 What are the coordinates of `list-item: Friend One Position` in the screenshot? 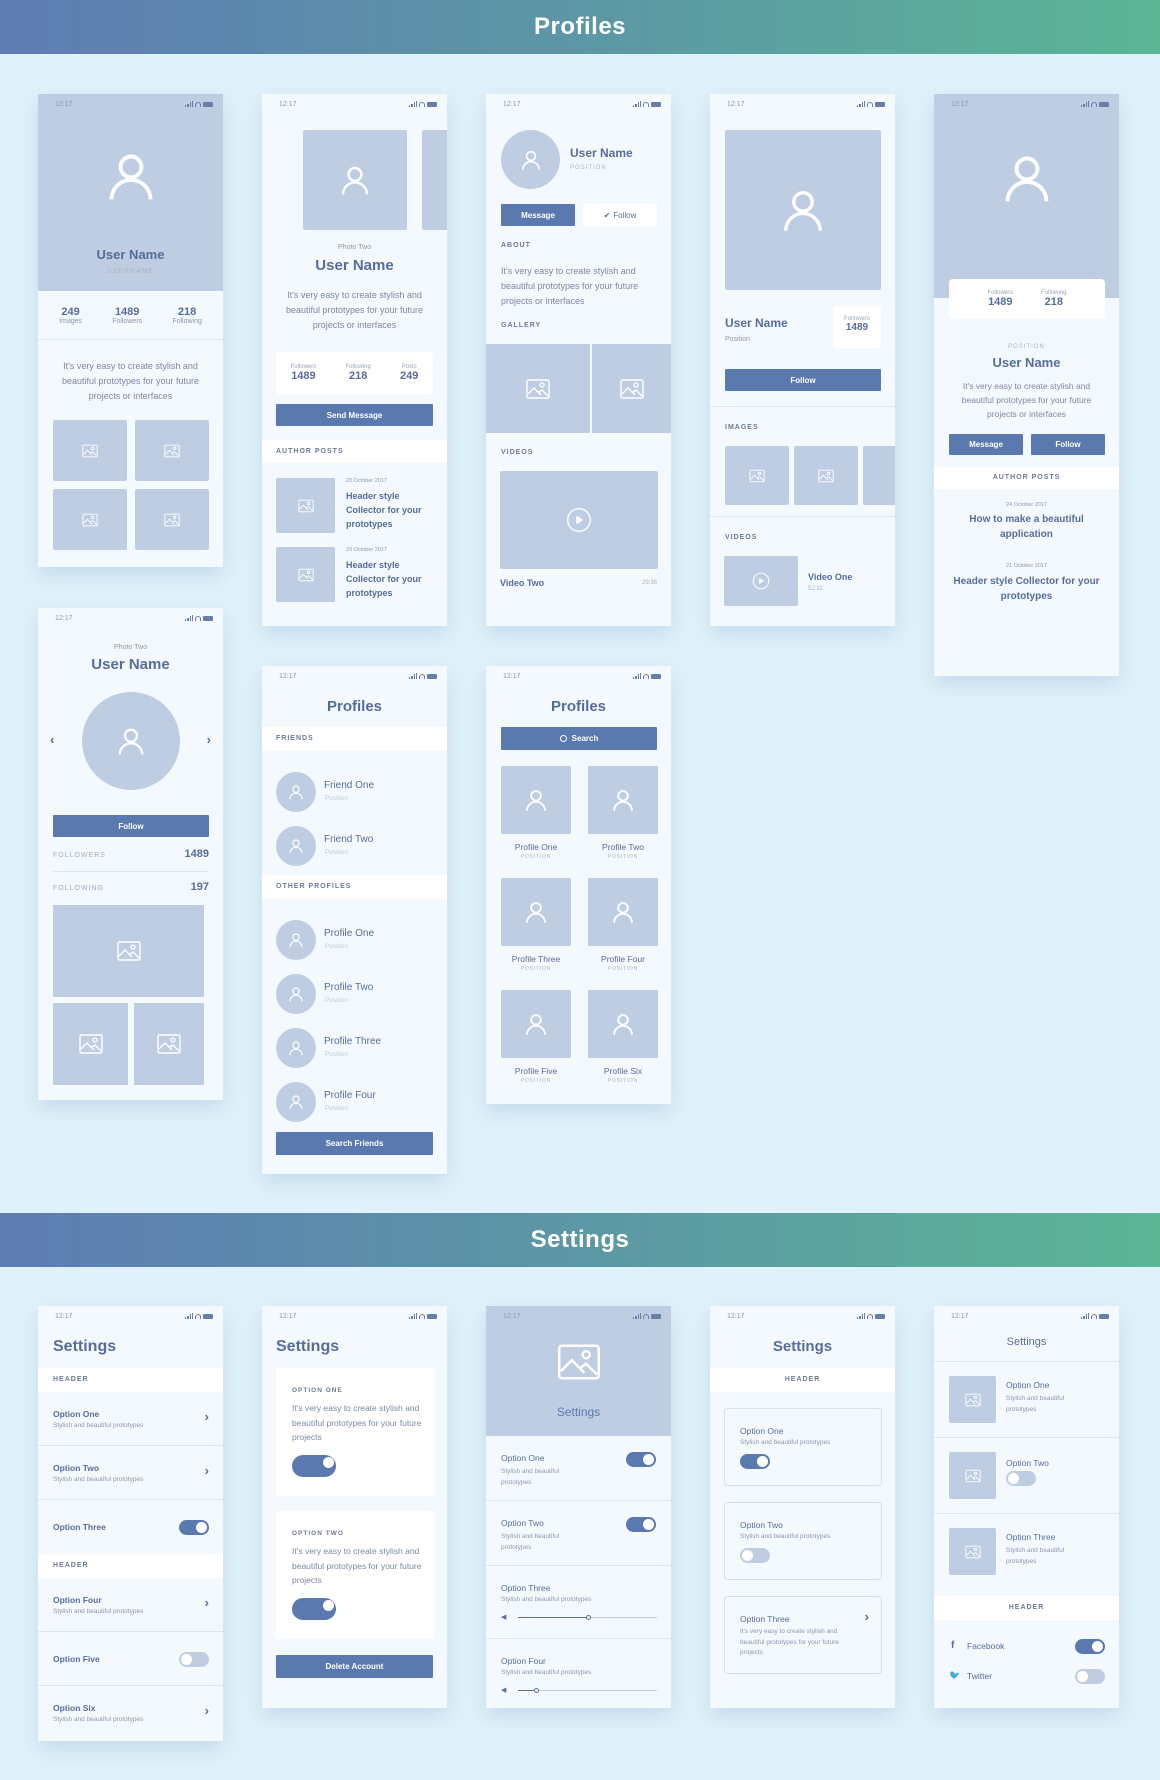 It's located at (356, 793).